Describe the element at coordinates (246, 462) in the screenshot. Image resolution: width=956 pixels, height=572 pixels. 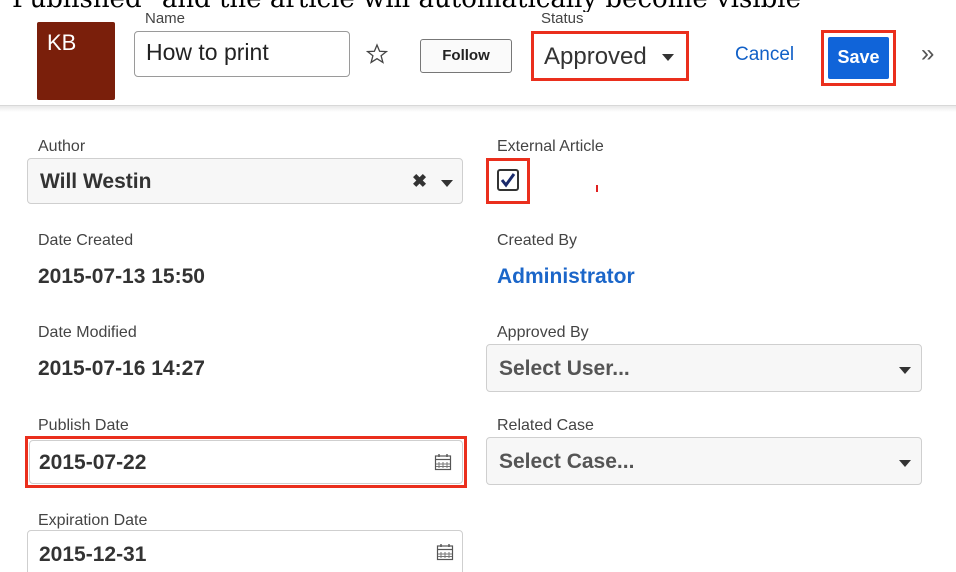
I see `publish-date-input: 2015-07-22` at that location.